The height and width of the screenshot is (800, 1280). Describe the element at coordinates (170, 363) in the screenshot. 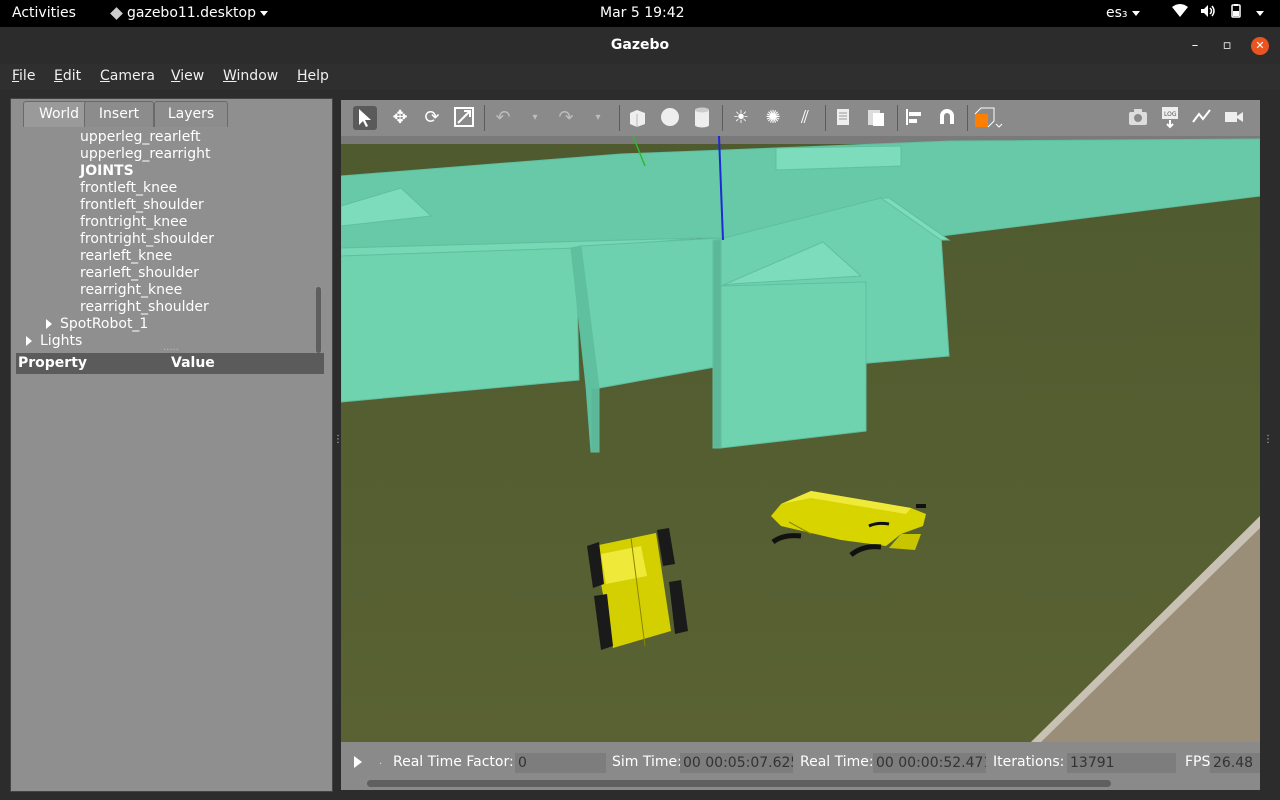

I see `property-table-header: Property Value` at that location.